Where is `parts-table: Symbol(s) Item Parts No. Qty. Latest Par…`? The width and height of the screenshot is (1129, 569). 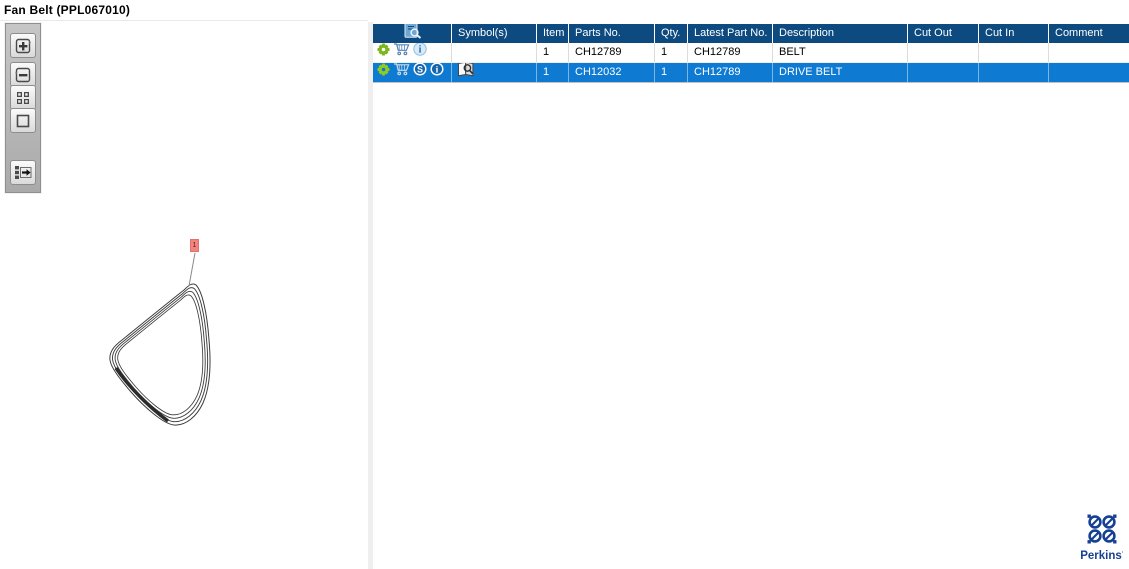
parts-table: Symbol(s) Item Parts No. Qty. Latest Par… is located at coordinates (751, 53).